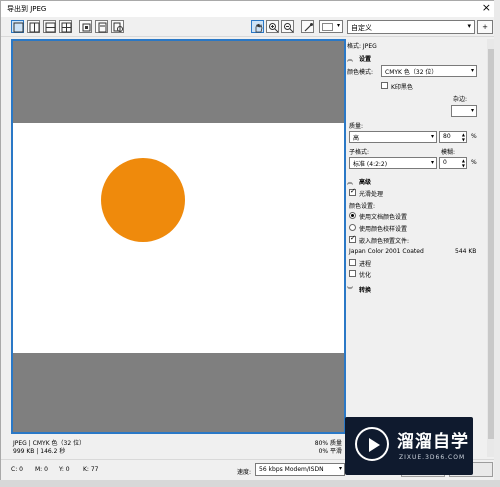 Image resolution: width=500 pixels, height=487 pixels. What do you see at coordinates (486, 7) in the screenshot?
I see `close-icon: ×` at bounding box center [486, 7].